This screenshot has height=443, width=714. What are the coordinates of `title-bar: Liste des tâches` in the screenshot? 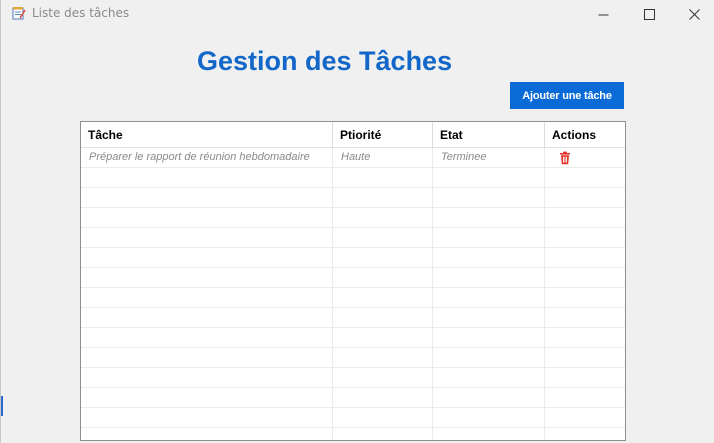 It's located at (357, 14).